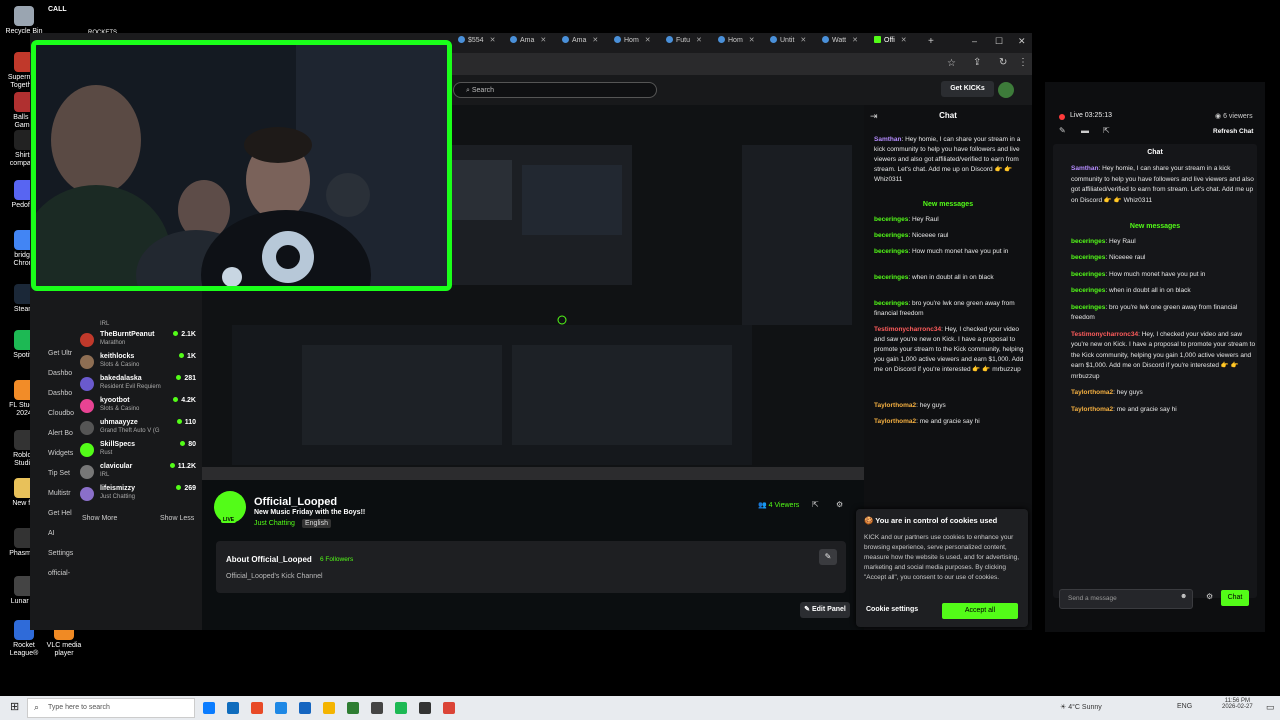 This screenshot has height=720, width=1280. Describe the element at coordinates (840, 43) in the screenshot. I see `browser-tab: Watt ✕` at that location.